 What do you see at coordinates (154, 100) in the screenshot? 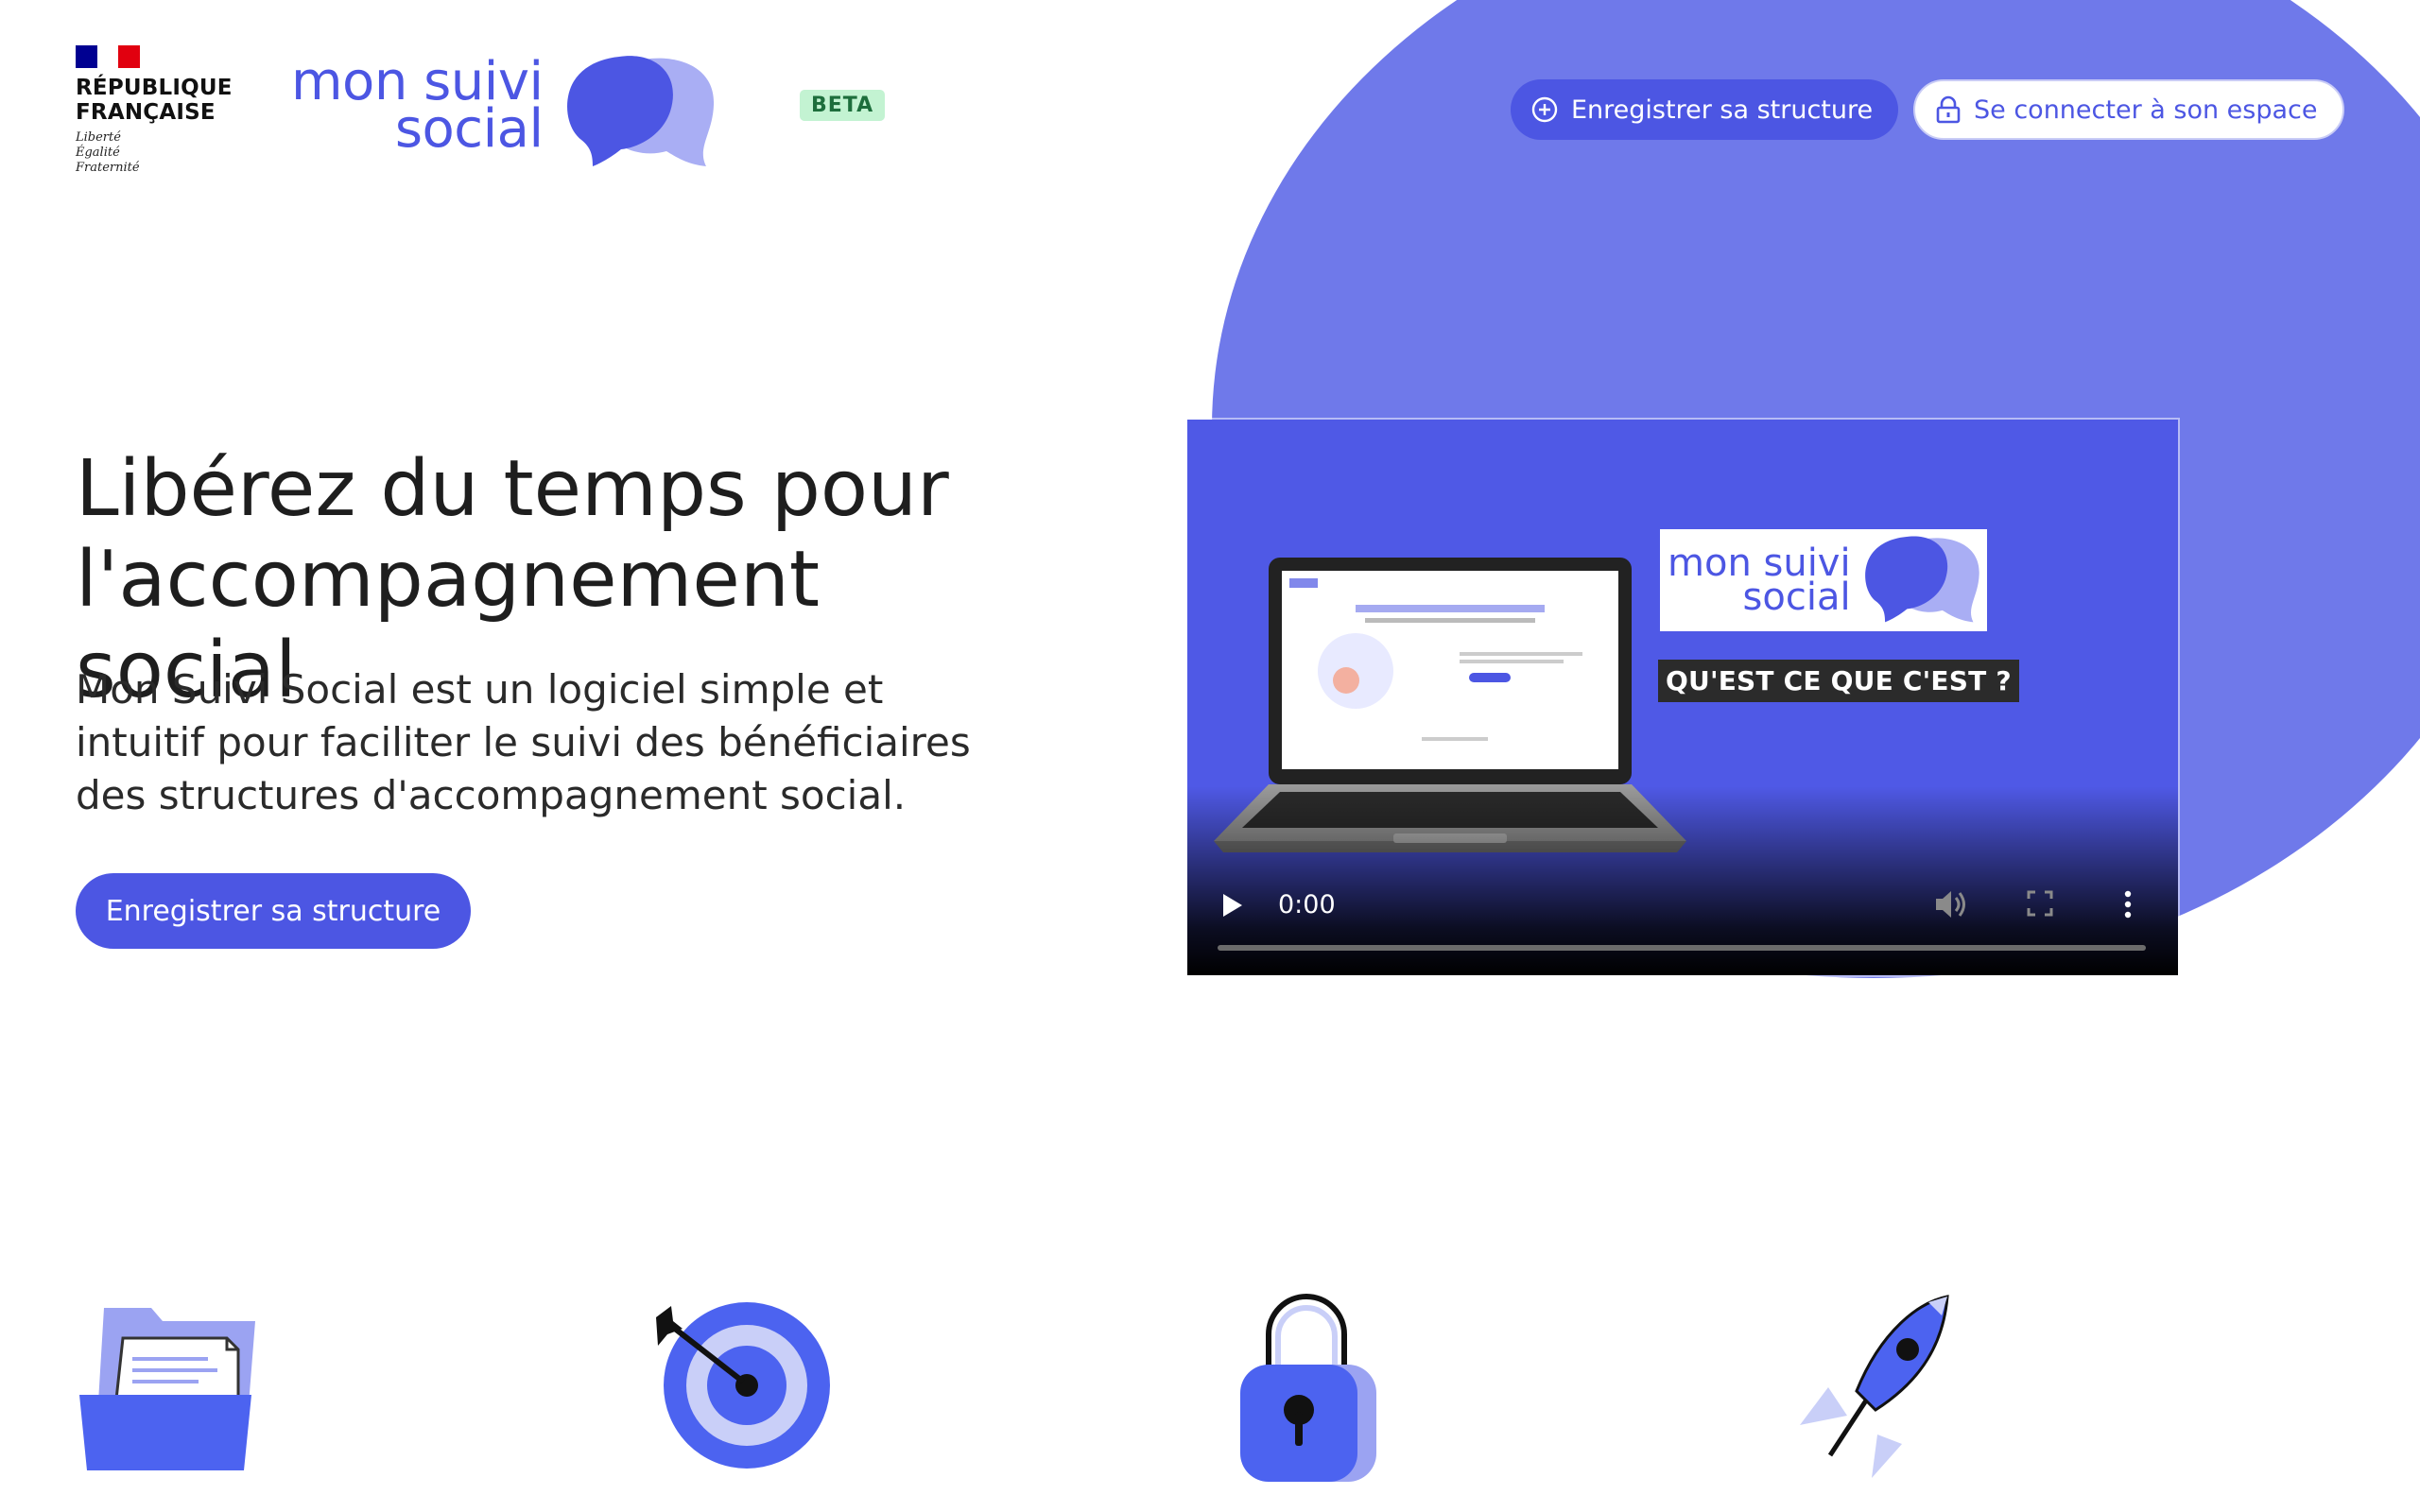
I see `gov-name: RÉPUBLIQUE FRANÇAISE` at bounding box center [154, 100].